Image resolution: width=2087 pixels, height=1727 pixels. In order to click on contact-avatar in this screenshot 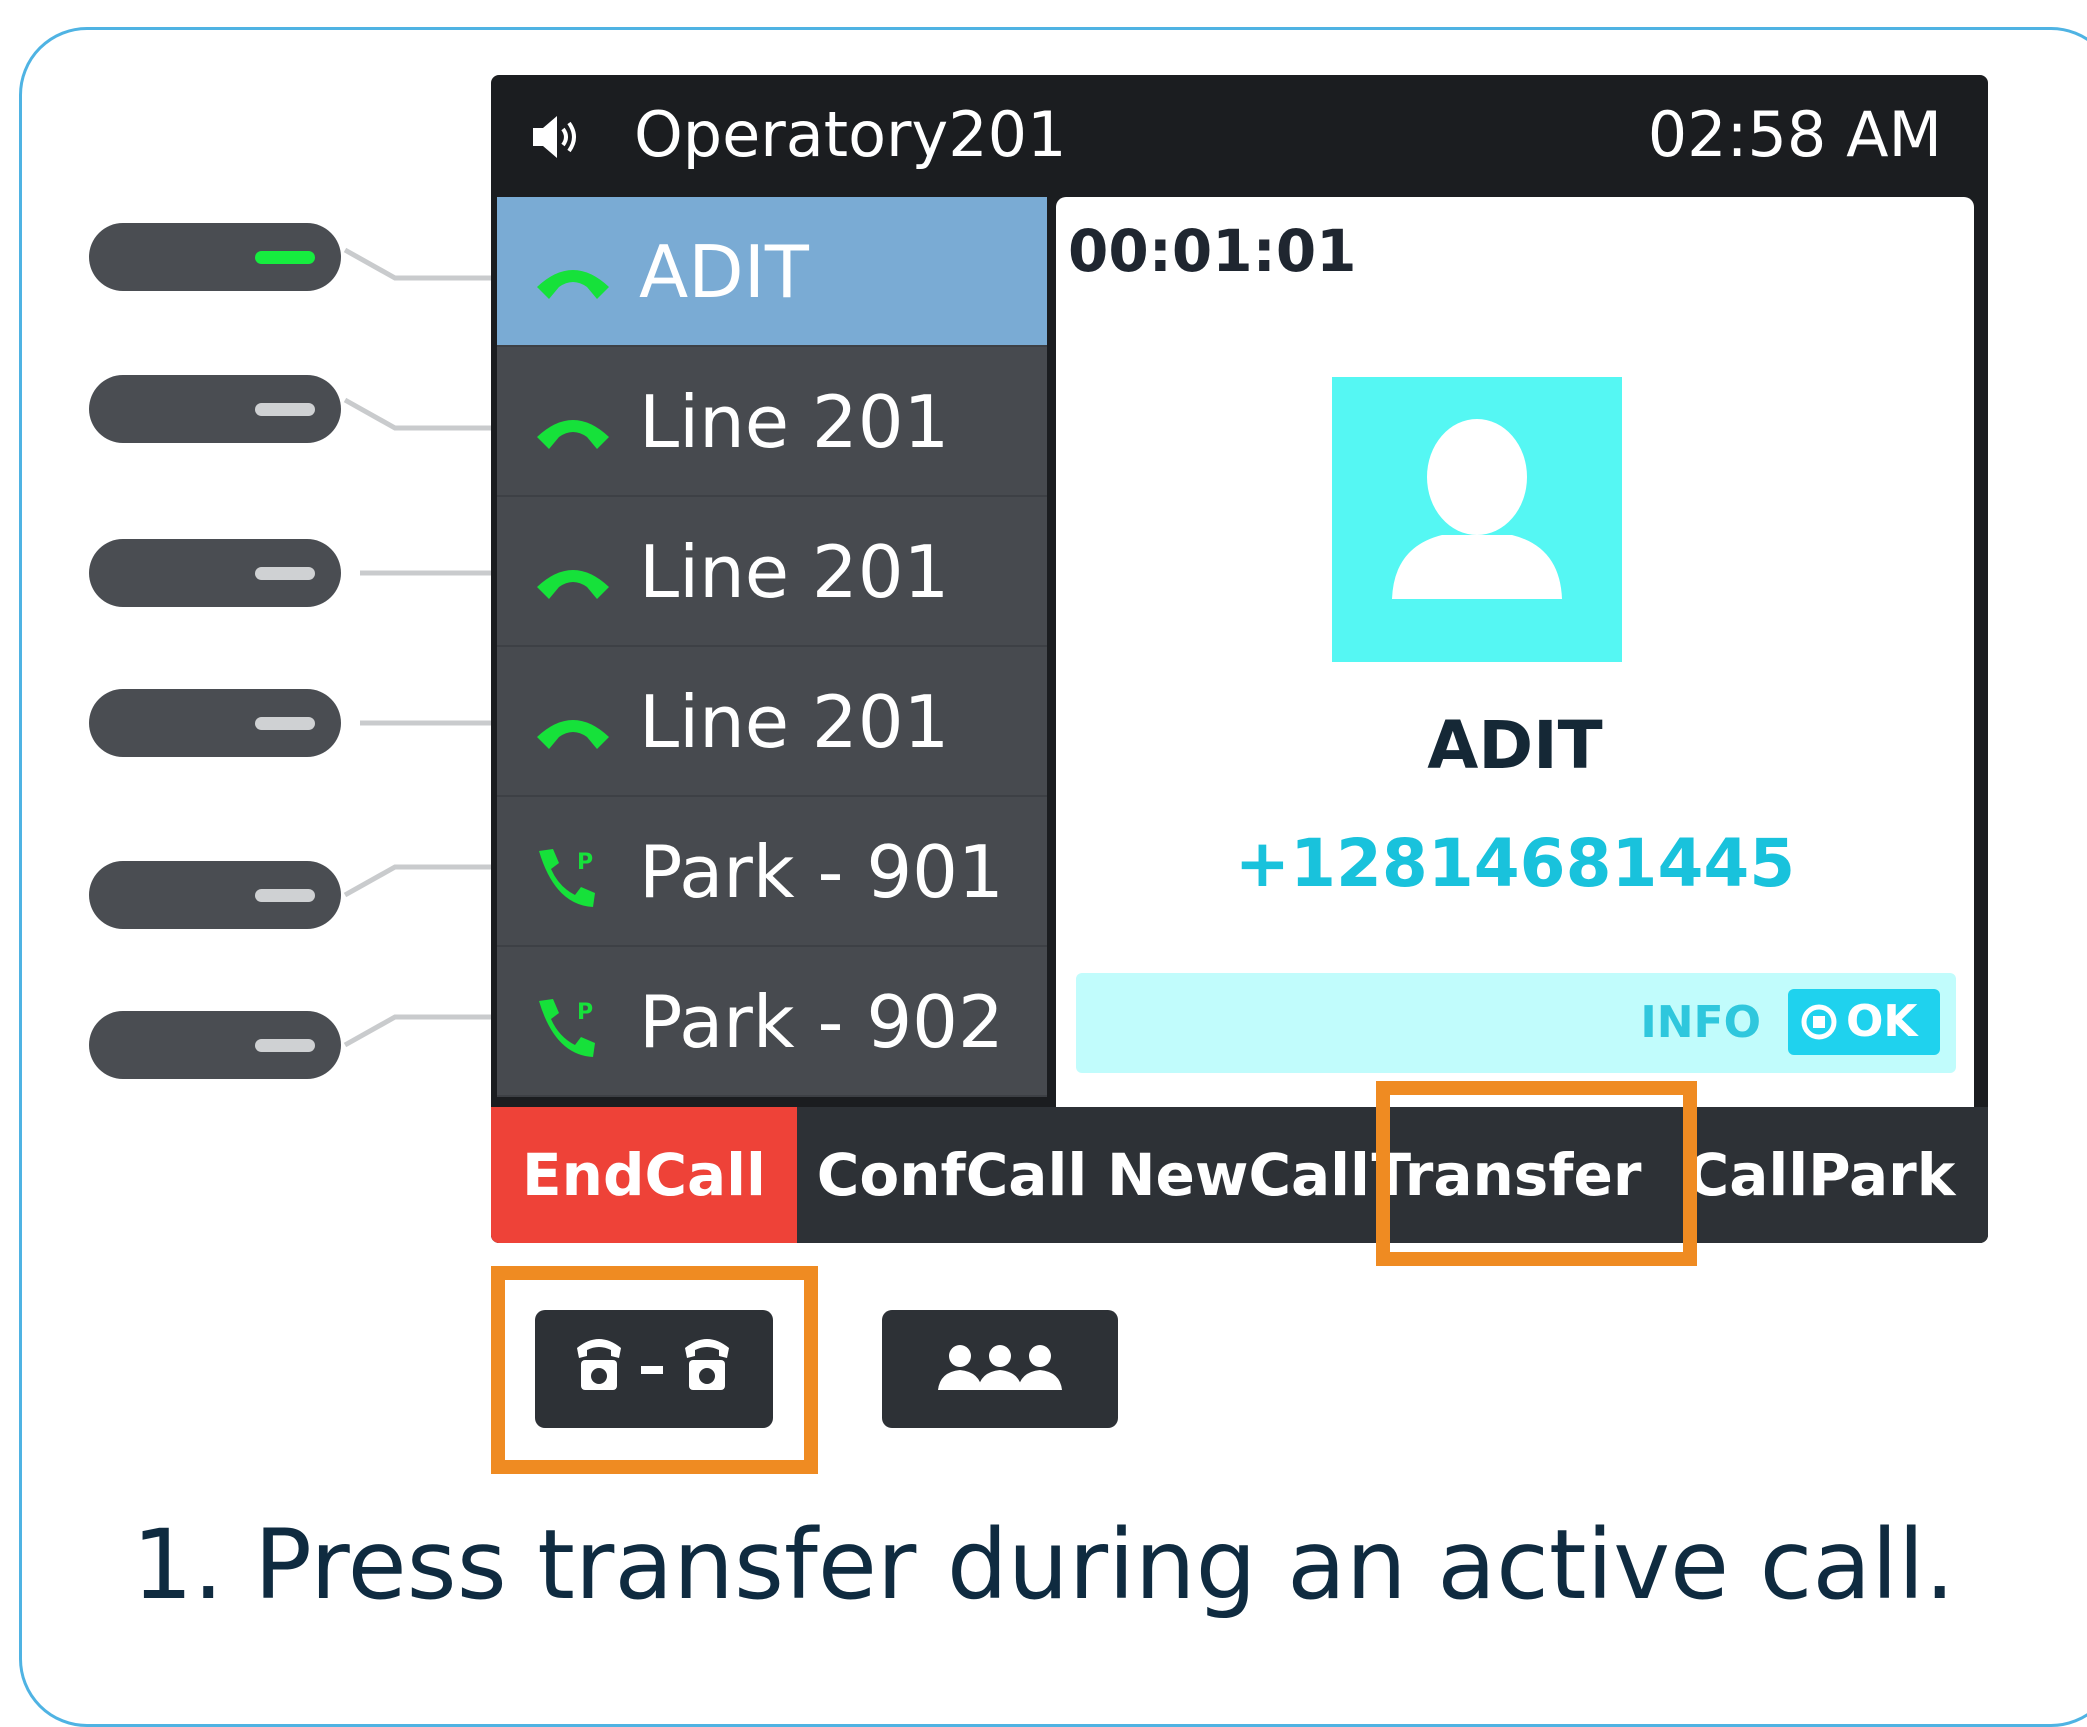, I will do `click(1477, 519)`.